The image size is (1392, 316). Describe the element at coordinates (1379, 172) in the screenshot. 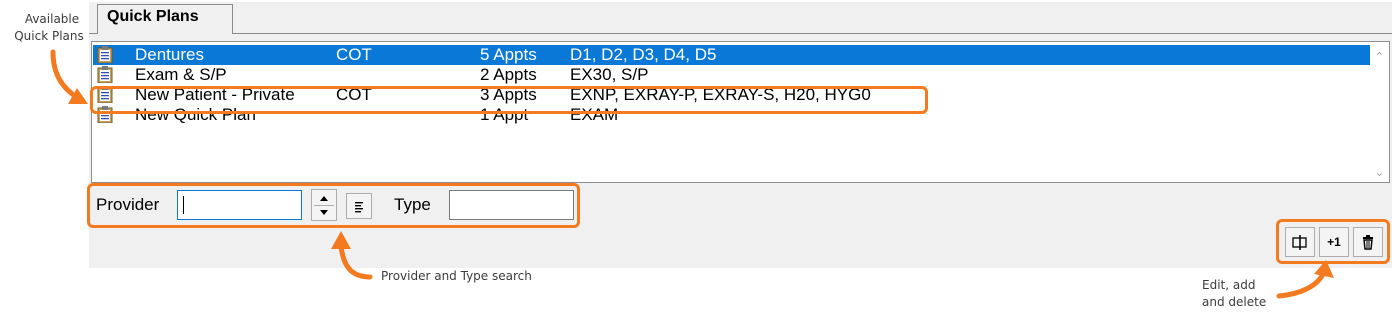

I see `scroll-down-icon: ⌄` at that location.